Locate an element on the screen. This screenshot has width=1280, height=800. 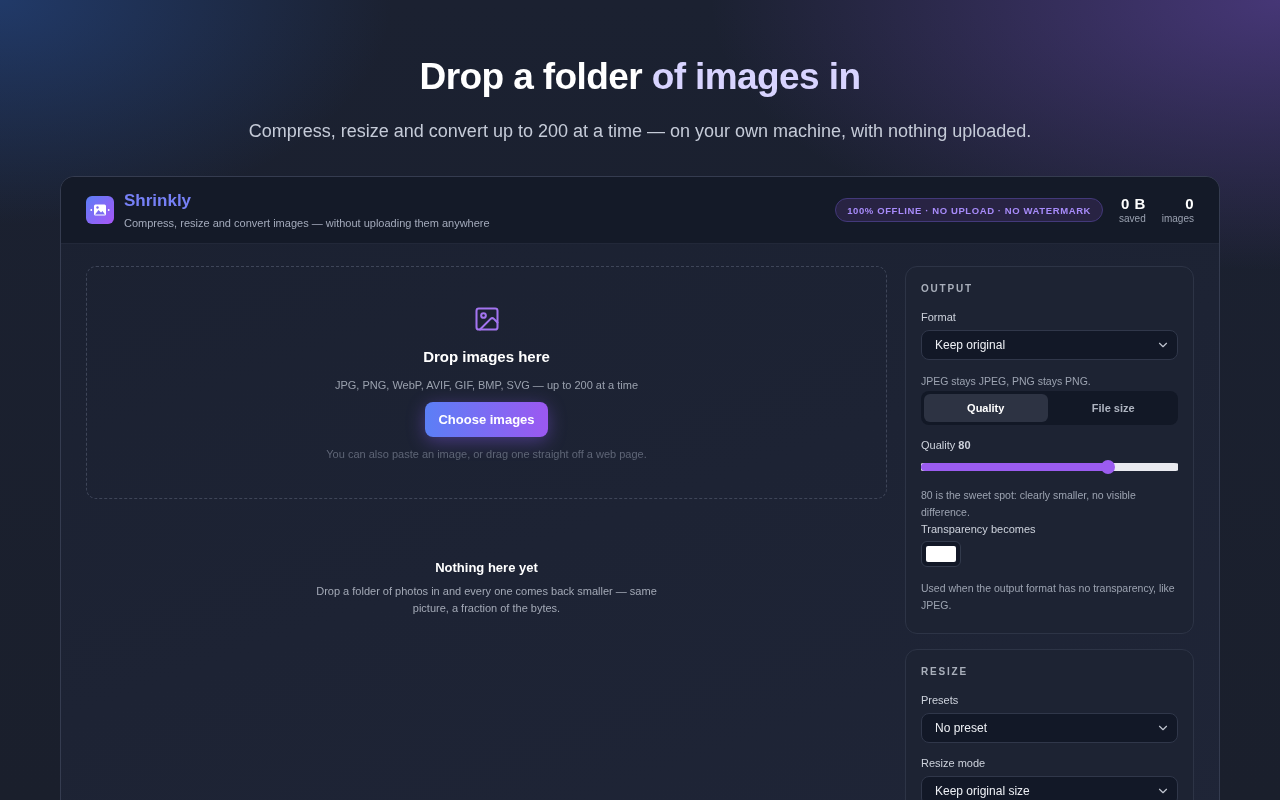
empty-state-text: Drop a folder of photos in and every one comes back smaller — same picture, a fraction of the bytes. is located at coordinates (486, 600).